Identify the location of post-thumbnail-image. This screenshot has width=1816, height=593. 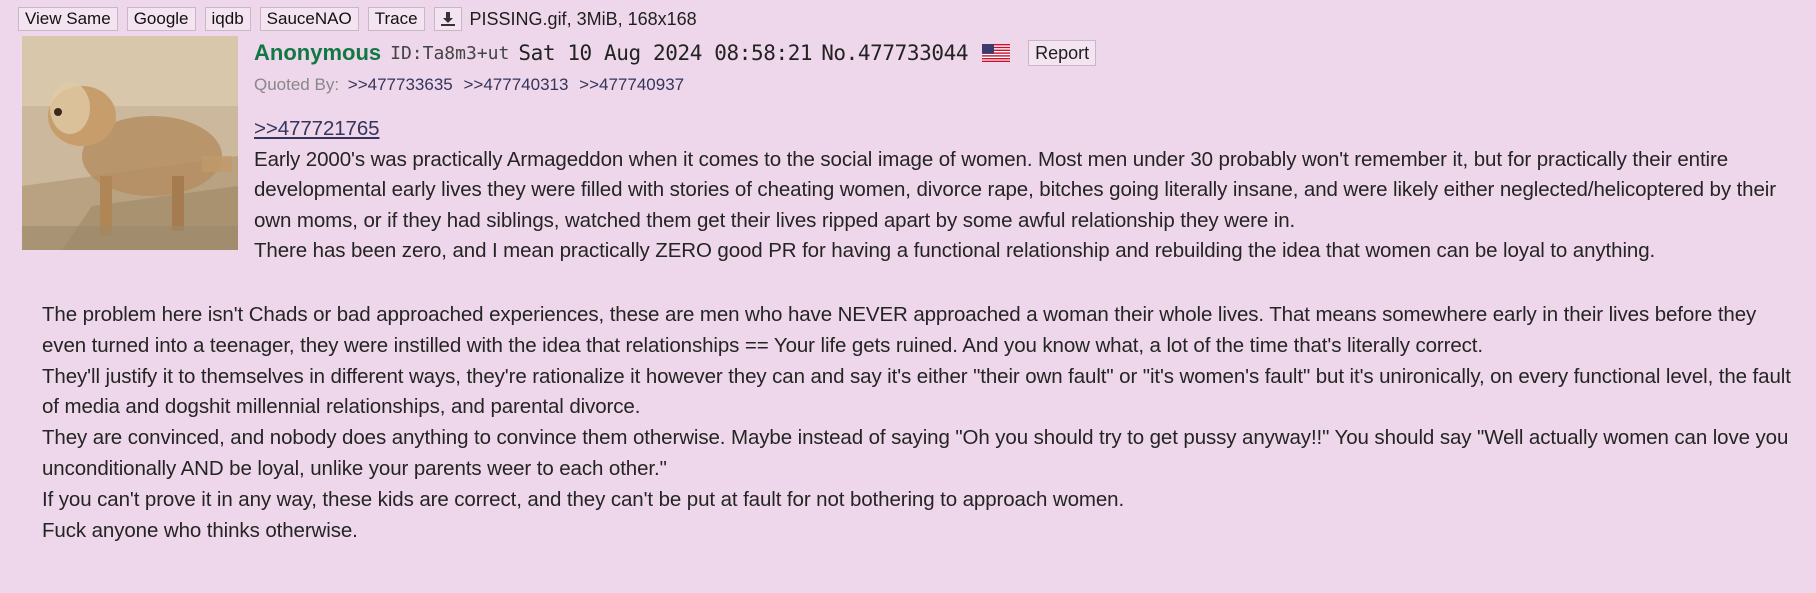
(130, 143).